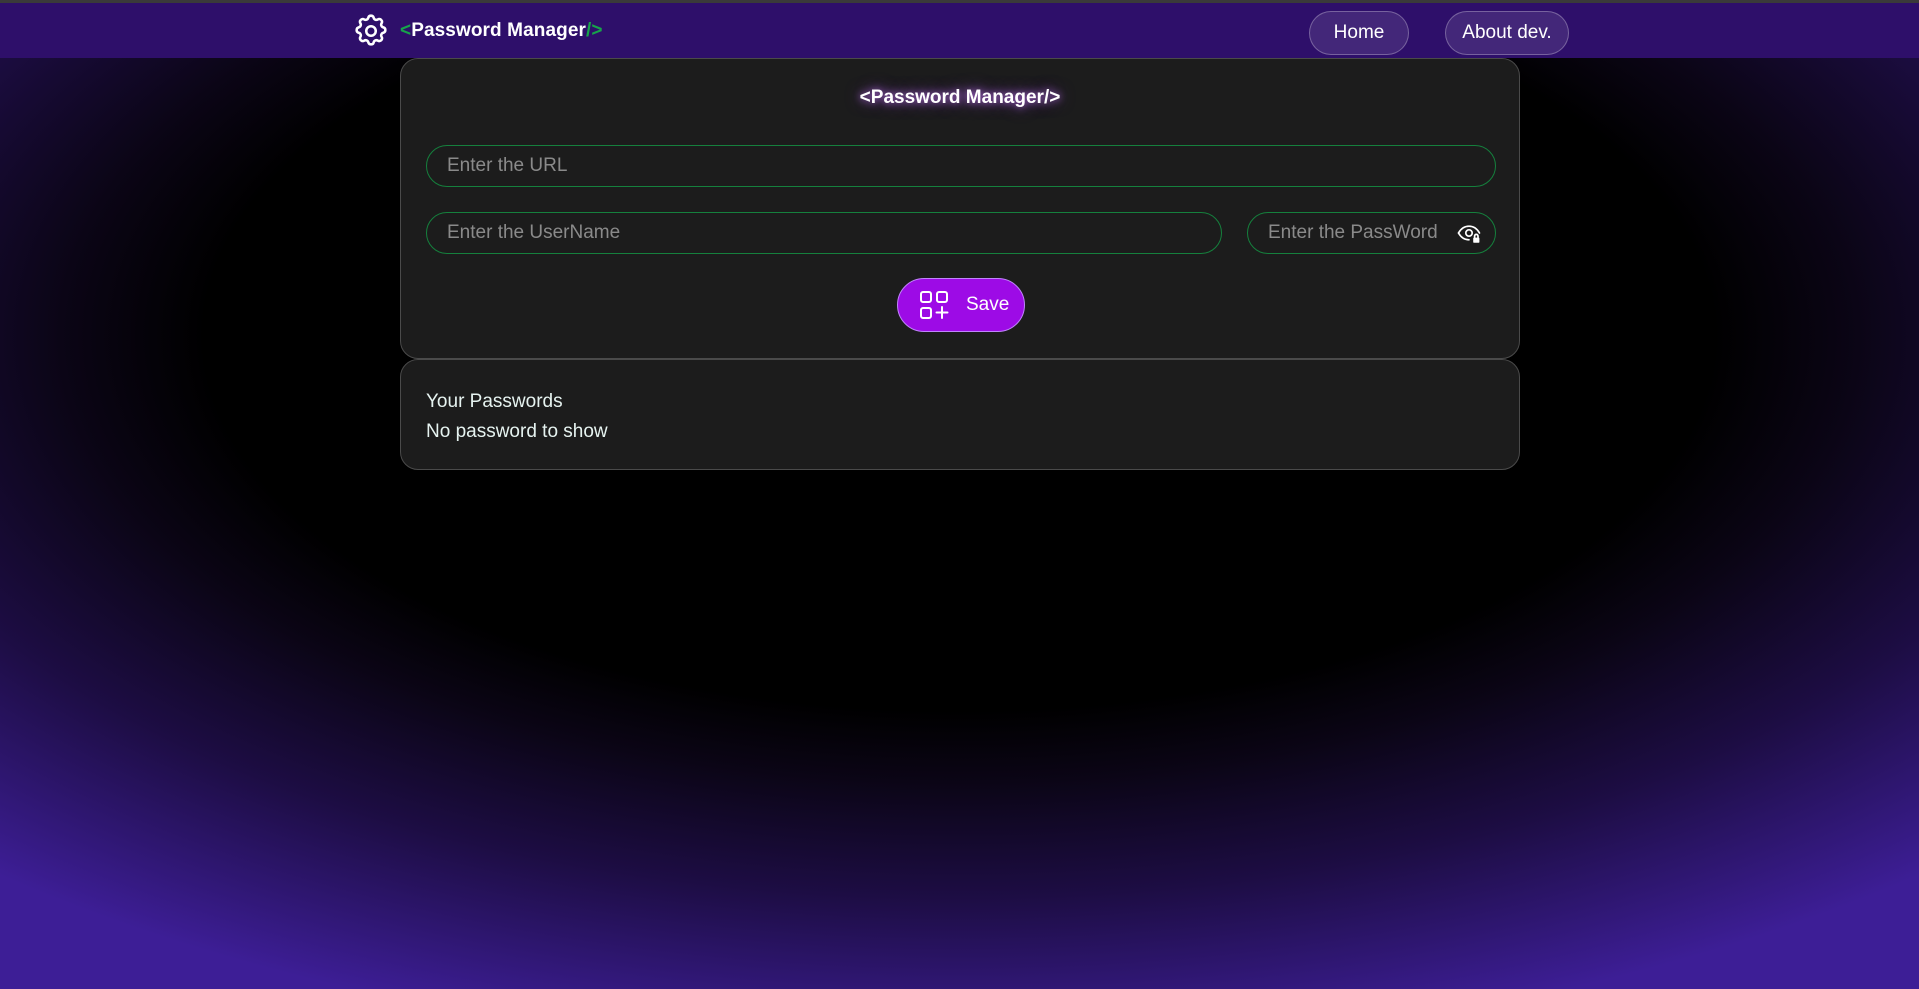 The width and height of the screenshot is (1919, 989). I want to click on eye-lock-icon, so click(1469, 234).